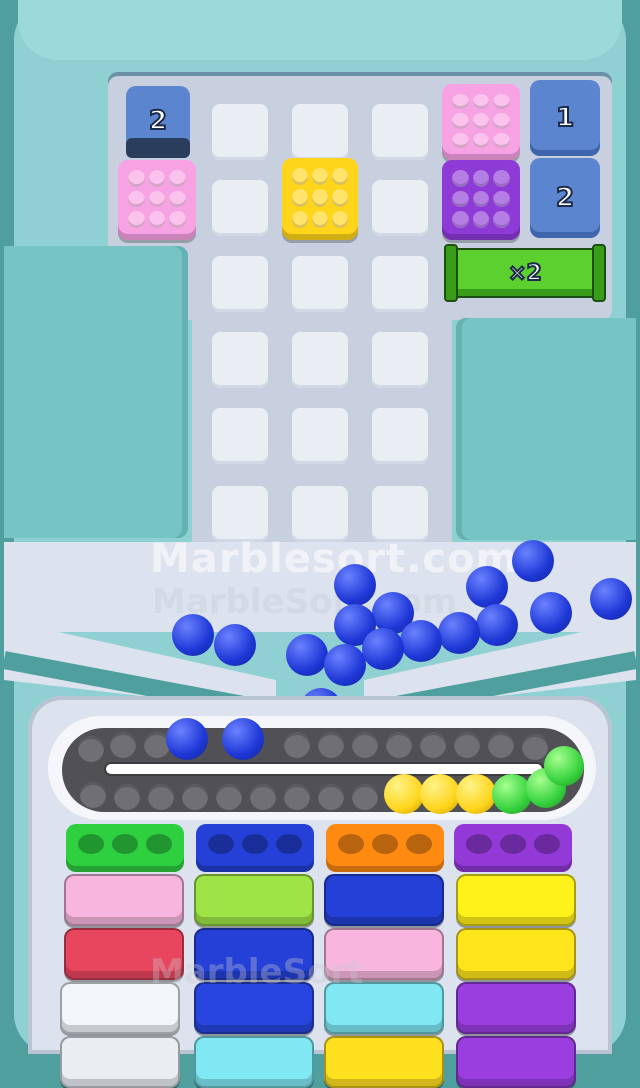 This screenshot has height=1088, width=640. I want to click on multiplier-label: ×2, so click(525, 273).